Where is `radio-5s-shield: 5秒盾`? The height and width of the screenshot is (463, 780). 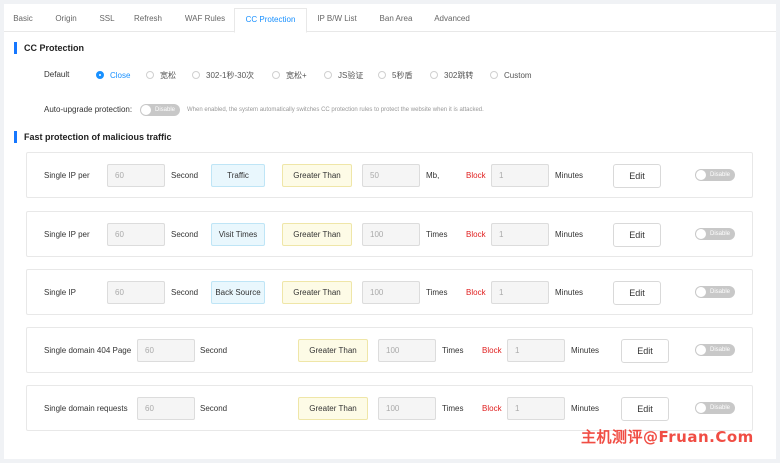
radio-5s-shield: 5秒盾 is located at coordinates (395, 75).